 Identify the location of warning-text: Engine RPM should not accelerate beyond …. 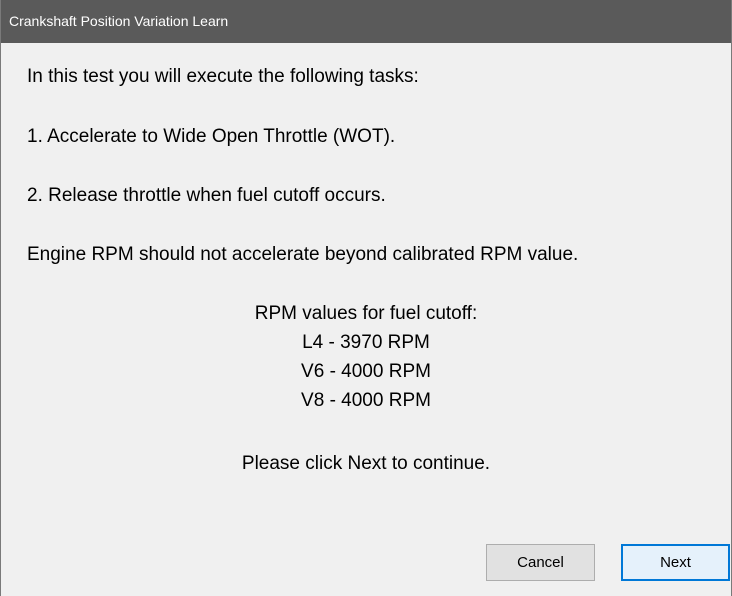
(303, 254).